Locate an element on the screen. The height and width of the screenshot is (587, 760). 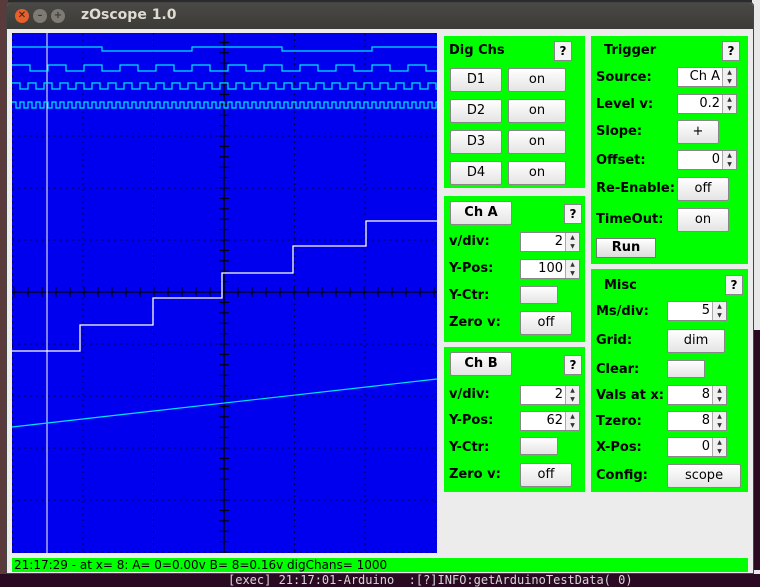
misc-vals-label: Vals at x: is located at coordinates (630, 395).